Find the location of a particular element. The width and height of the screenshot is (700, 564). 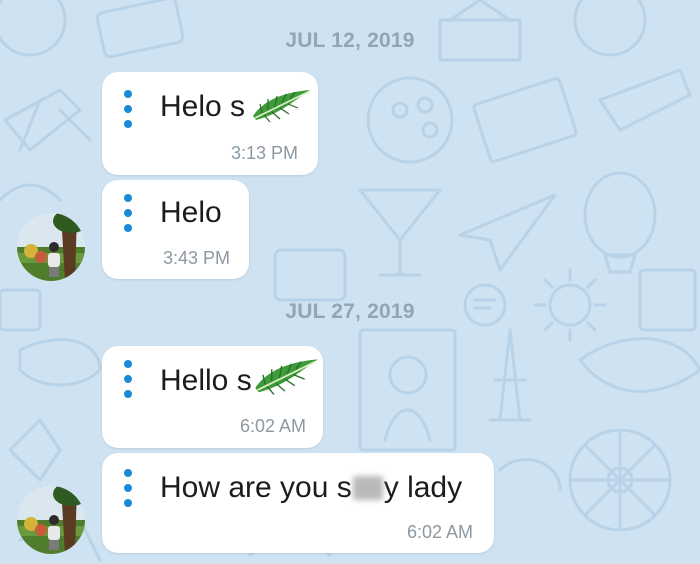

message-bubble: Hello s 6:02 AM is located at coordinates (212, 397).